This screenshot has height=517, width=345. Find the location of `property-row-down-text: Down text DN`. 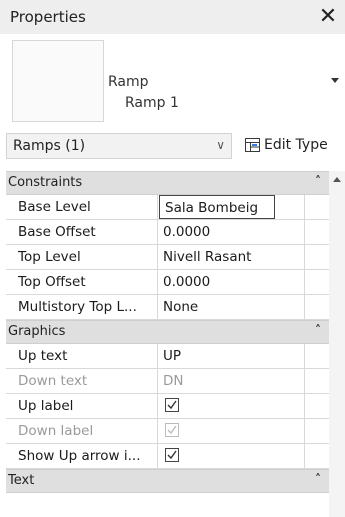

property-row-down-text: Down text DN is located at coordinates (167, 381).